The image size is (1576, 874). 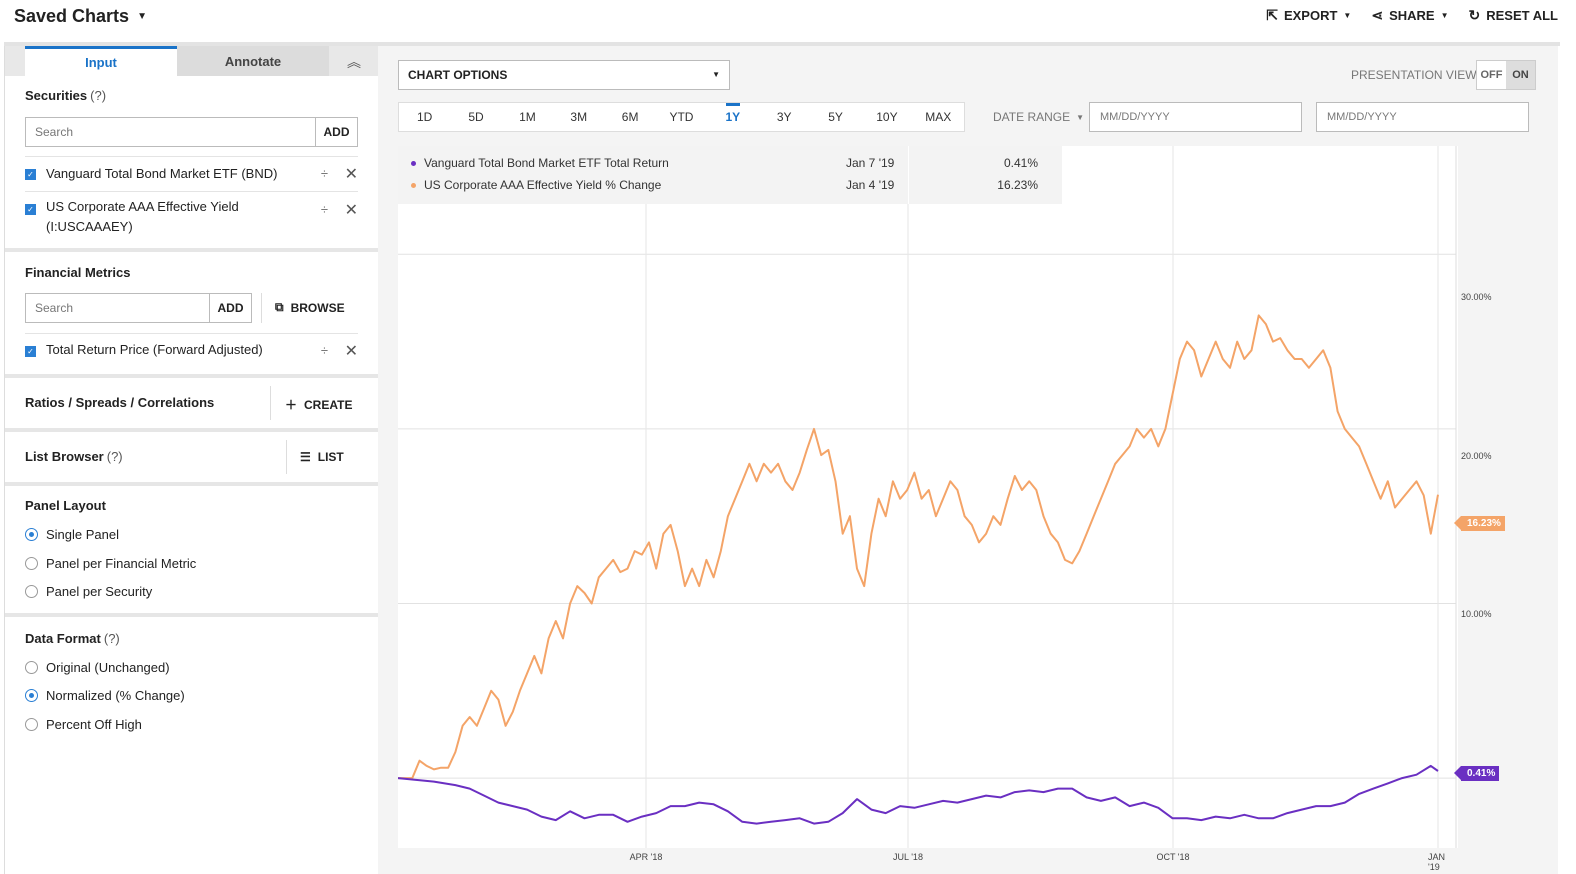 What do you see at coordinates (65, 505) in the screenshot?
I see `panel-layout-heading: Panel Layout` at bounding box center [65, 505].